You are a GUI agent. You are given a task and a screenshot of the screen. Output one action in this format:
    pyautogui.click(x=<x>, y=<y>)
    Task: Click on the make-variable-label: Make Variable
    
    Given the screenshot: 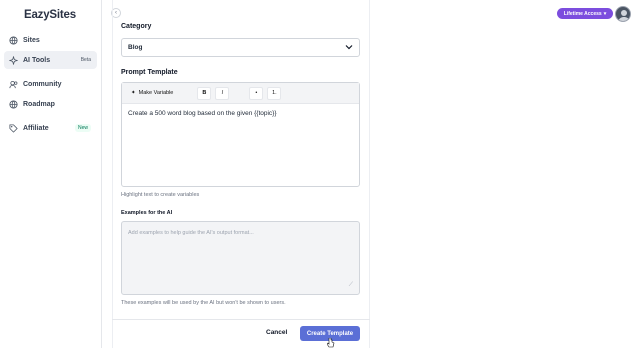 What is the action you would take?
    pyautogui.click(x=156, y=93)
    